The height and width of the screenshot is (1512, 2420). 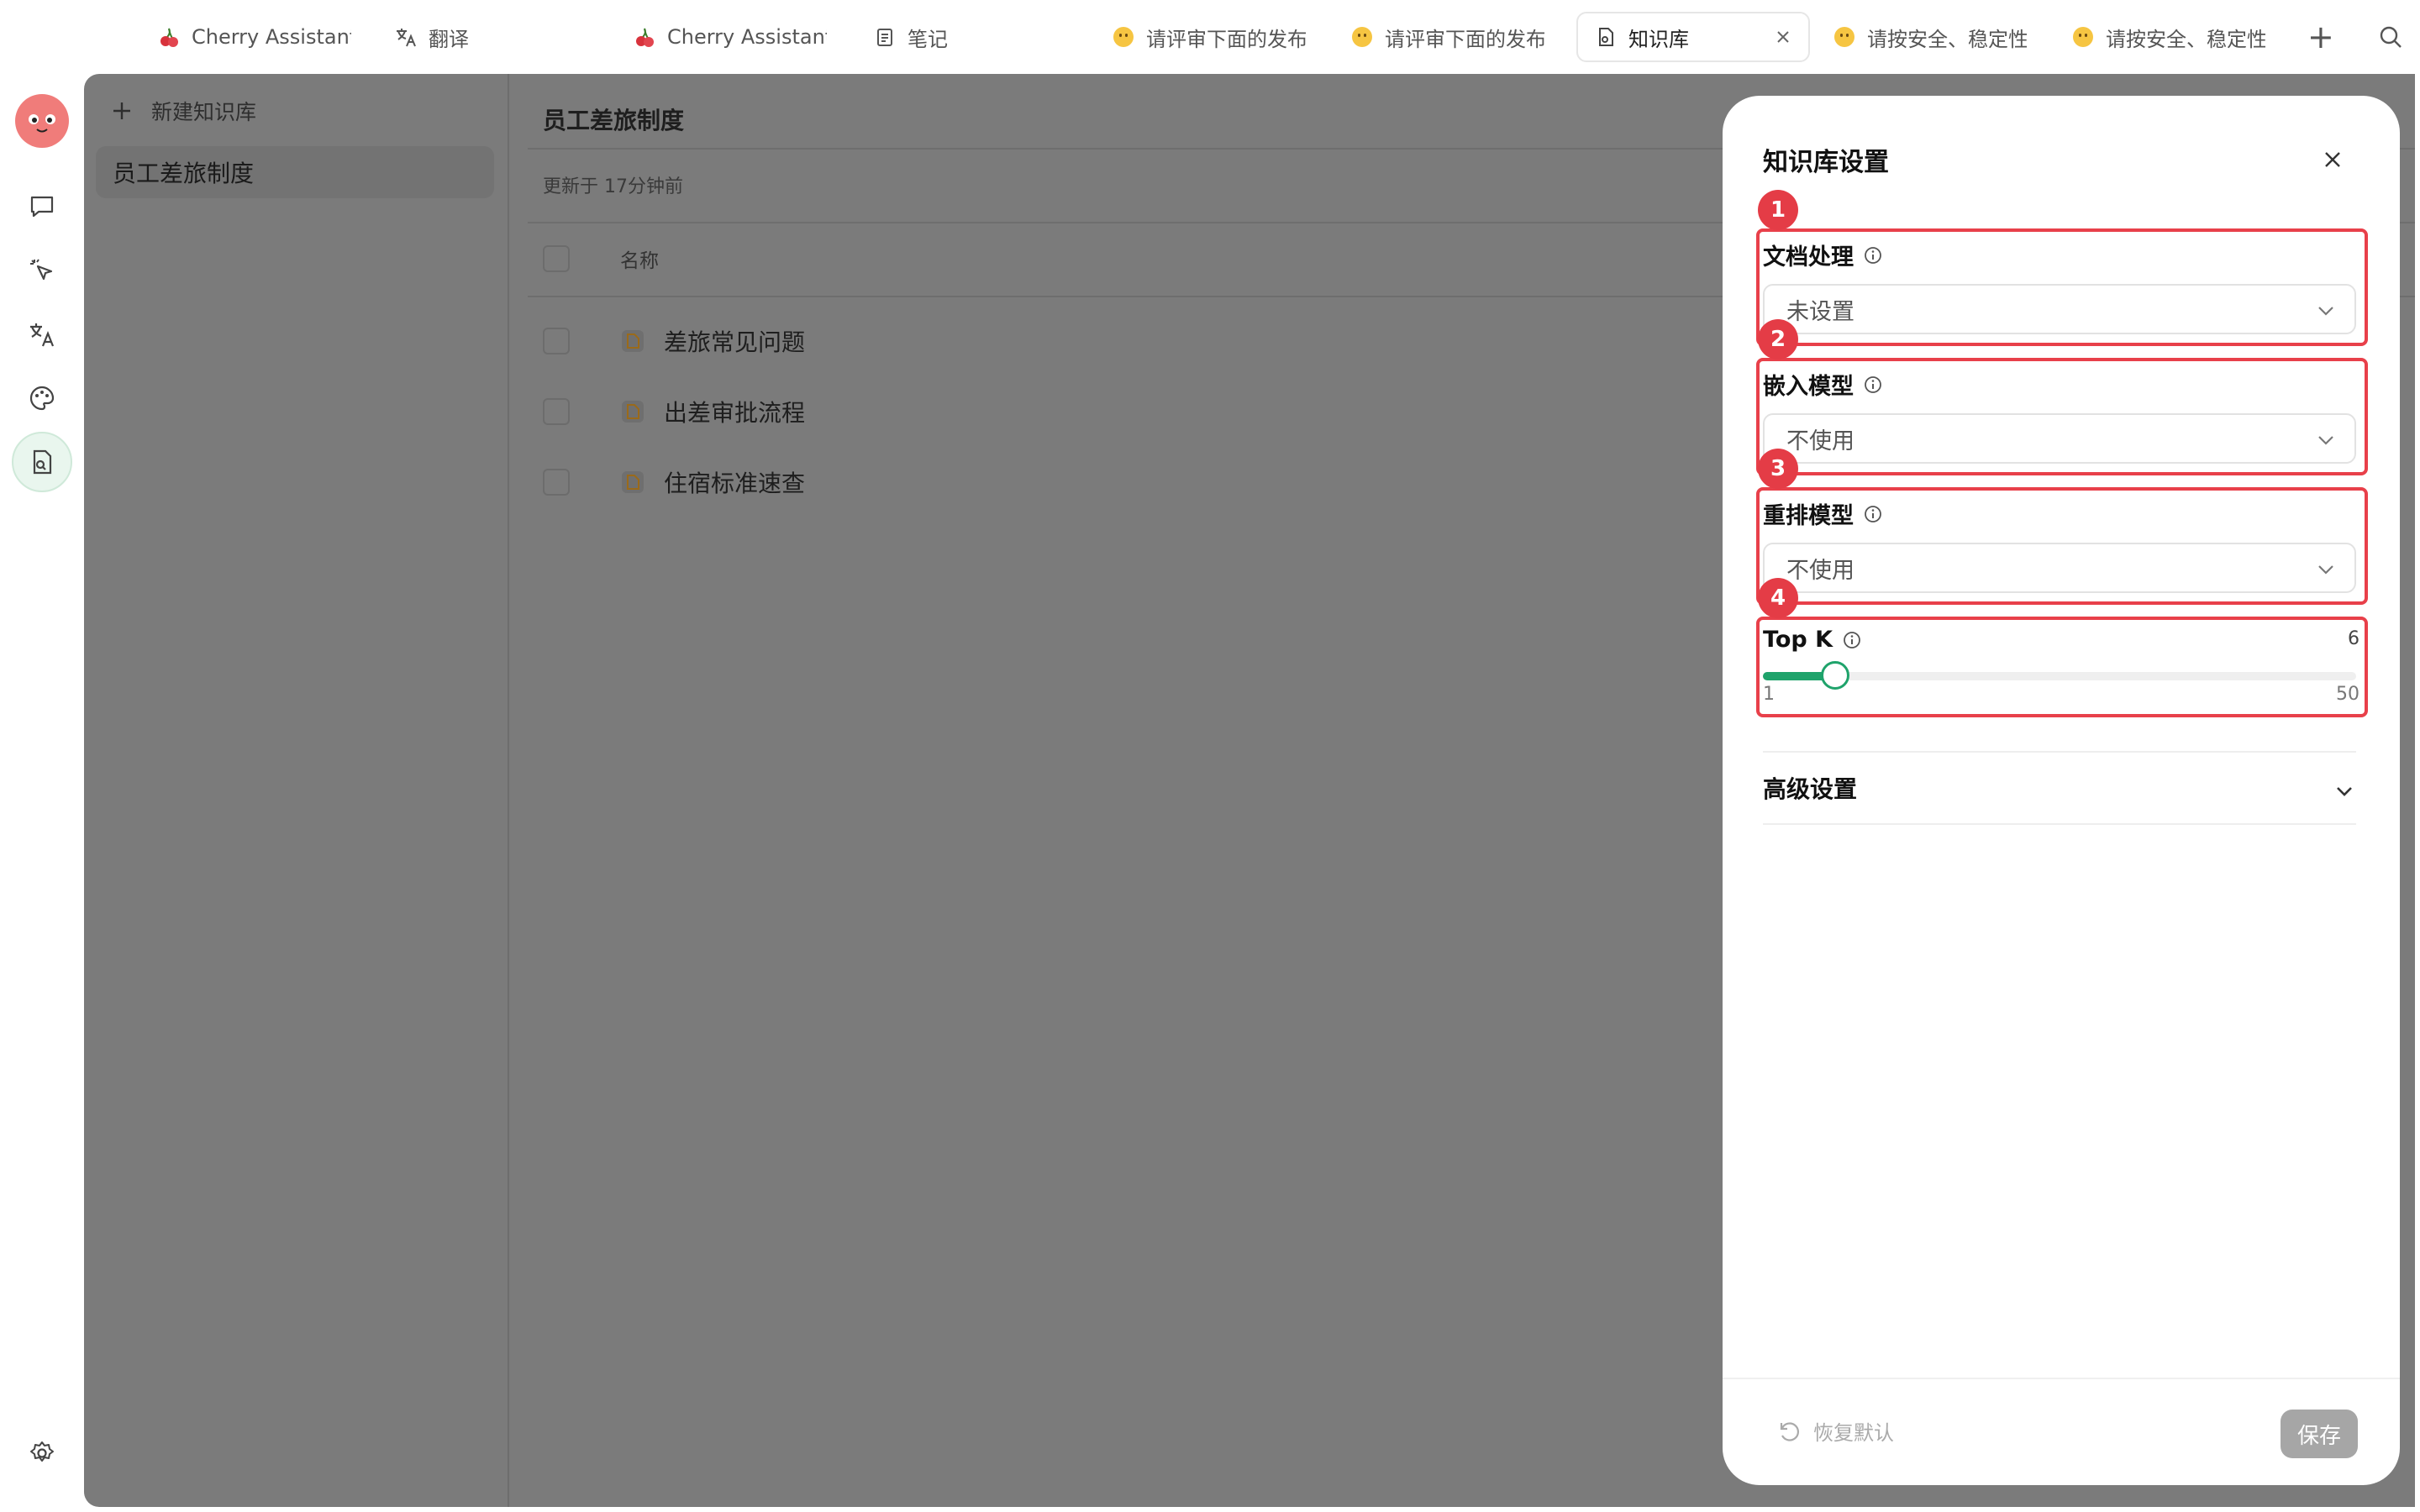 What do you see at coordinates (2320, 1434) in the screenshot?
I see `save-button: 保存` at bounding box center [2320, 1434].